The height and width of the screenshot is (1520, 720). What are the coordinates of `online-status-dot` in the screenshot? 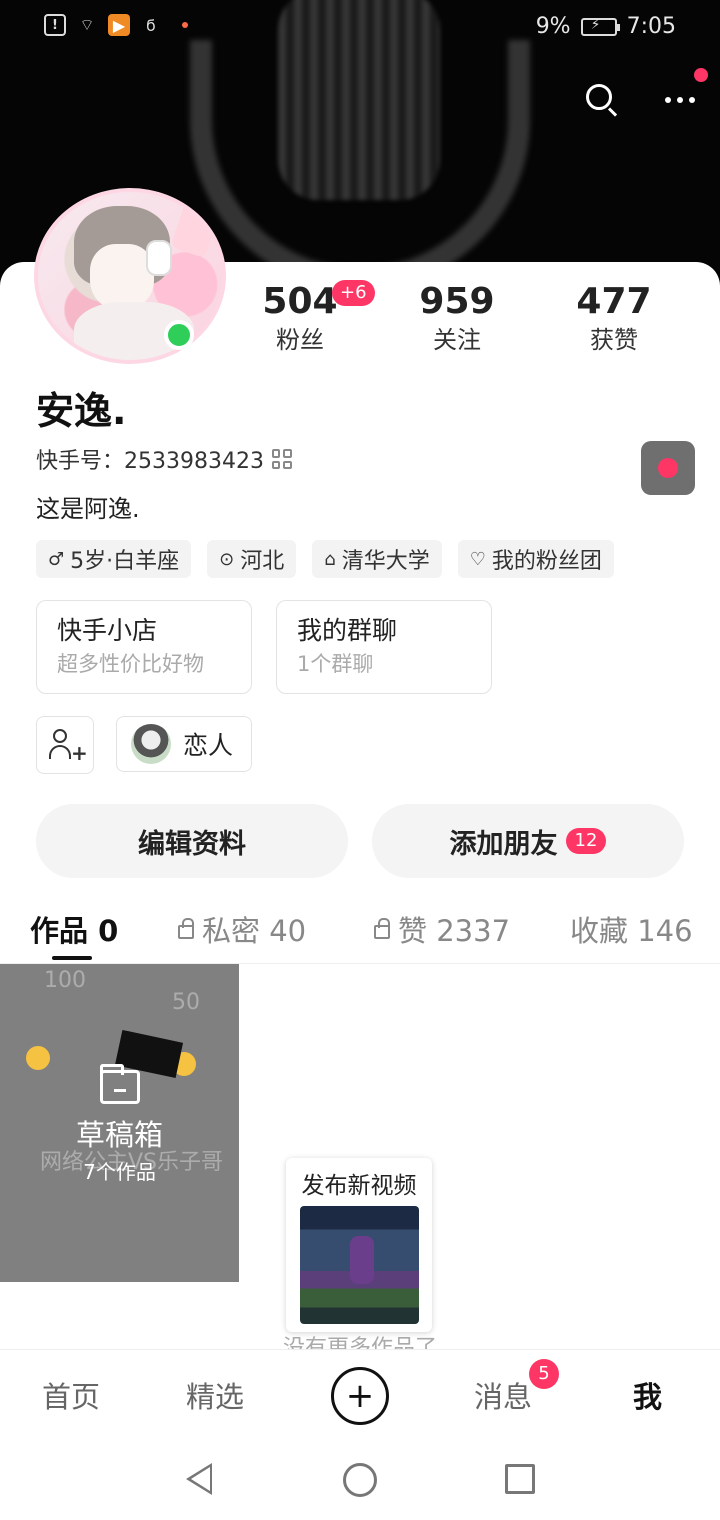 It's located at (179, 335).